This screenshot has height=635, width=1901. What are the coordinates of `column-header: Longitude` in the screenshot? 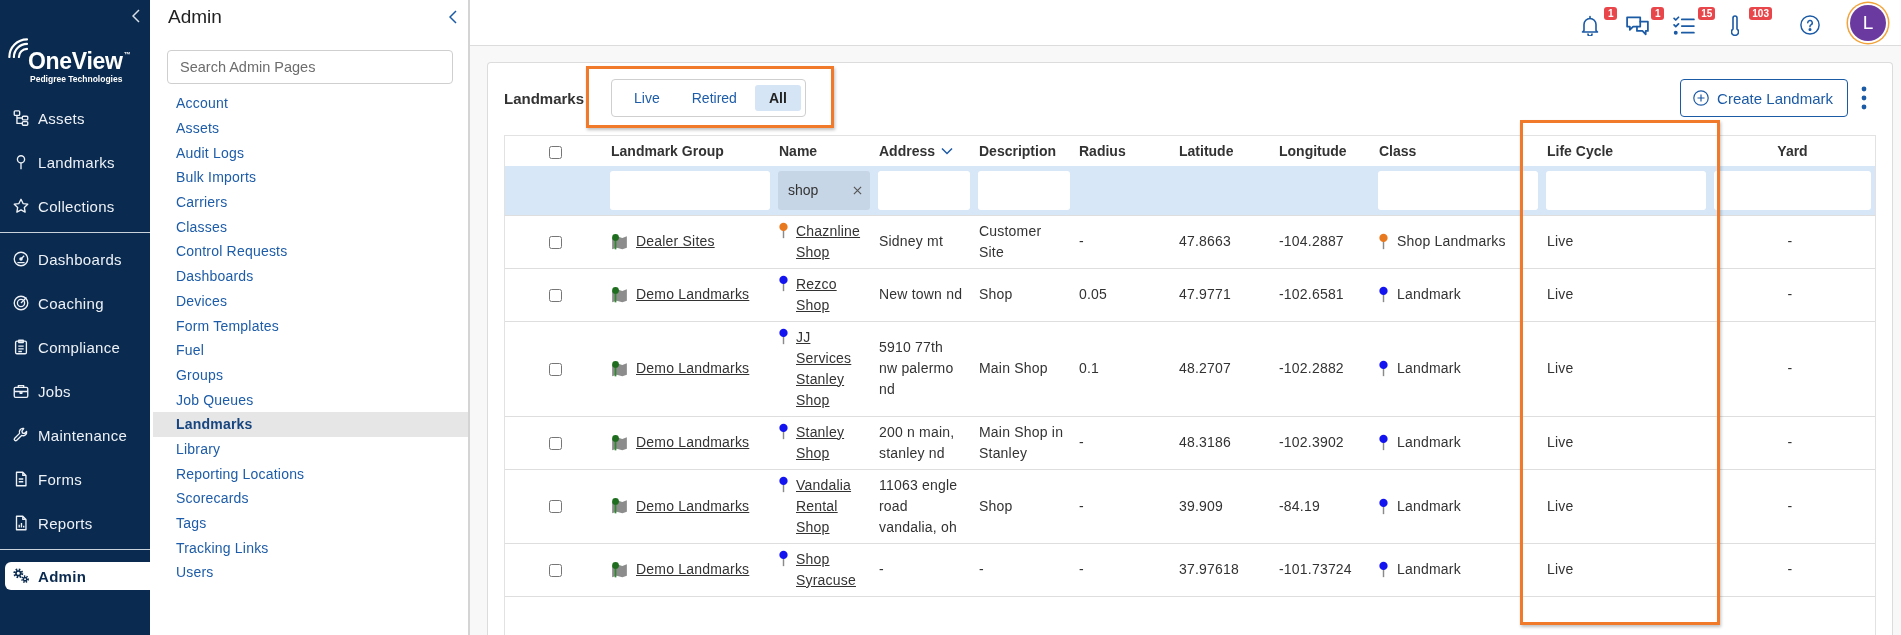 It's located at (1313, 151).